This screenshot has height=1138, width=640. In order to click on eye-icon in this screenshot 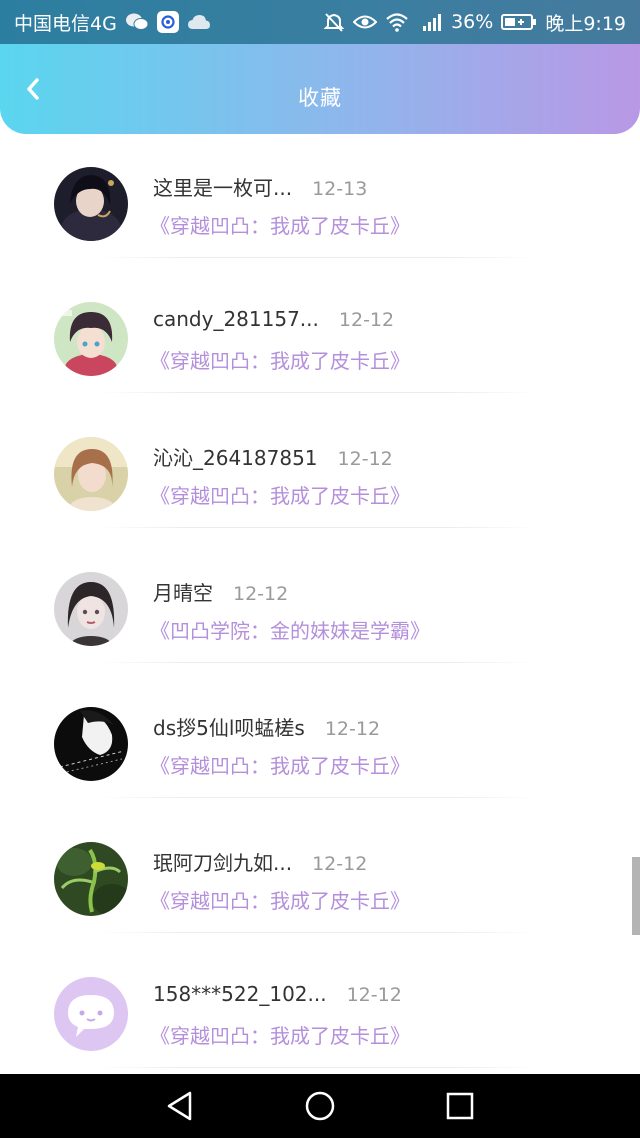, I will do `click(365, 22)`.